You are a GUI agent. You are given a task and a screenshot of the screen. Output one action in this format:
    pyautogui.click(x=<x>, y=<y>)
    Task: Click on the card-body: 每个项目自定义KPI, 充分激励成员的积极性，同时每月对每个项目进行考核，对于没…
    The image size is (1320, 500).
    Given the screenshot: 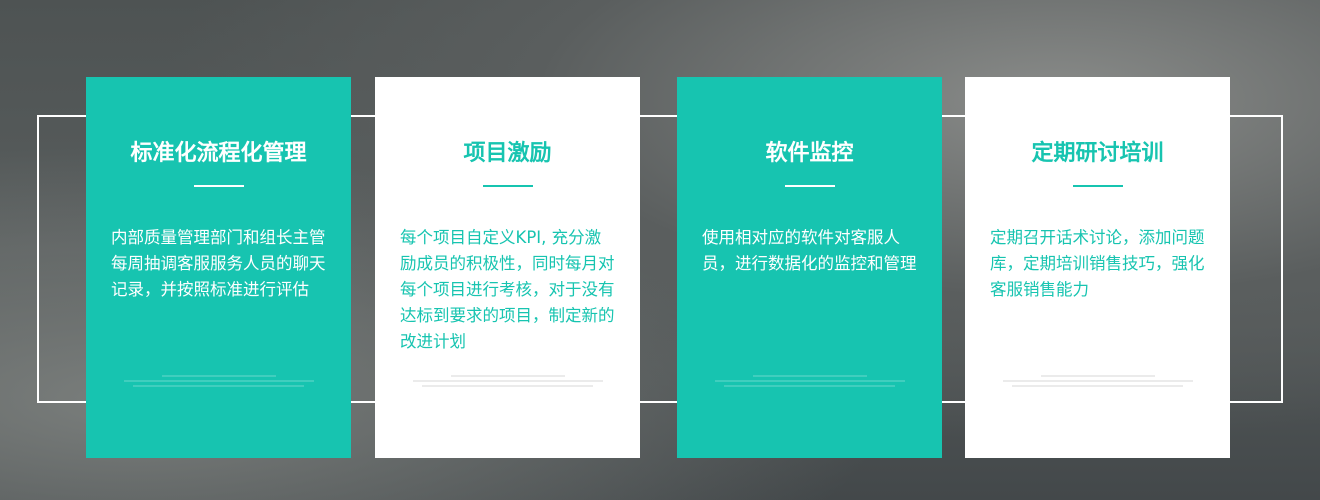 What is the action you would take?
    pyautogui.click(x=507, y=289)
    